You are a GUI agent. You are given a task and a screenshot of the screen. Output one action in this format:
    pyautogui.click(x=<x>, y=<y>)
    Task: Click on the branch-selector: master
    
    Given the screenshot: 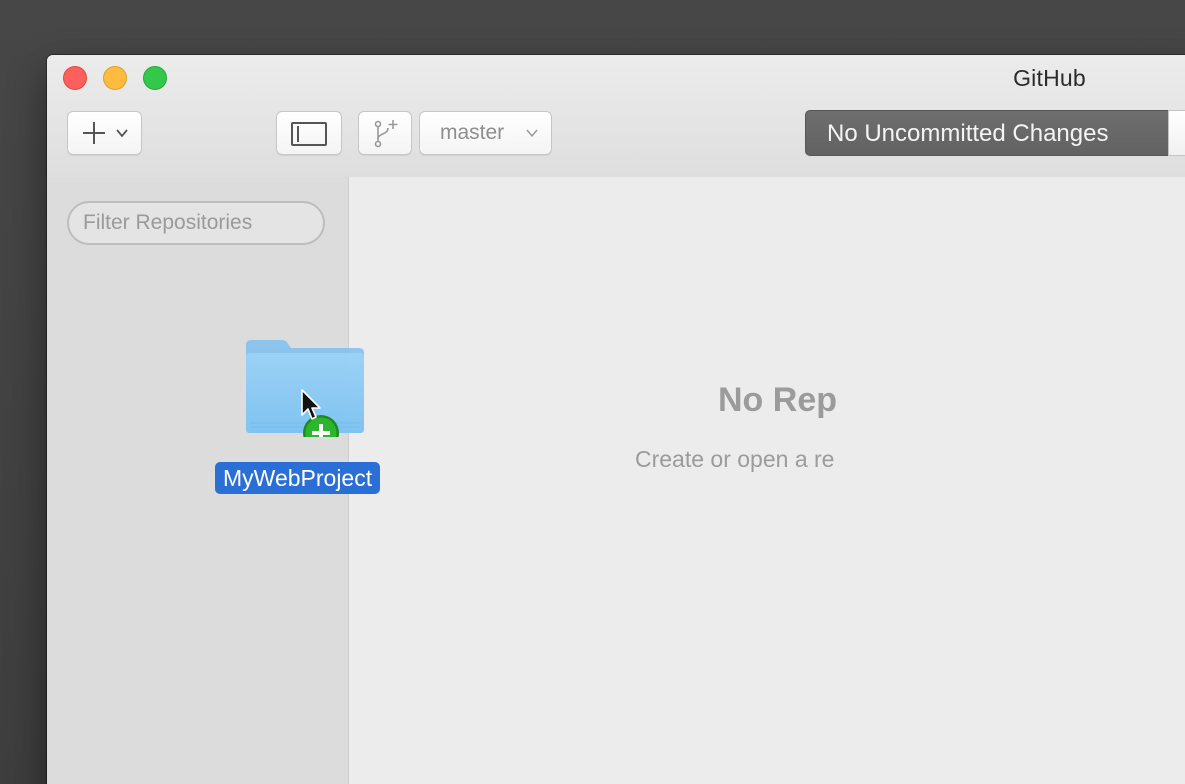 What is the action you would take?
    pyautogui.click(x=485, y=133)
    